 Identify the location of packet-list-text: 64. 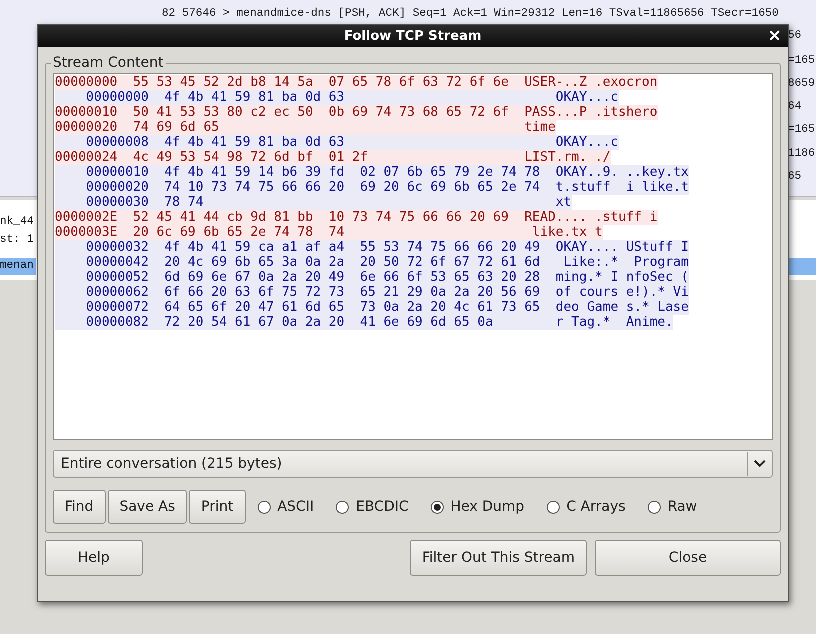
(795, 107).